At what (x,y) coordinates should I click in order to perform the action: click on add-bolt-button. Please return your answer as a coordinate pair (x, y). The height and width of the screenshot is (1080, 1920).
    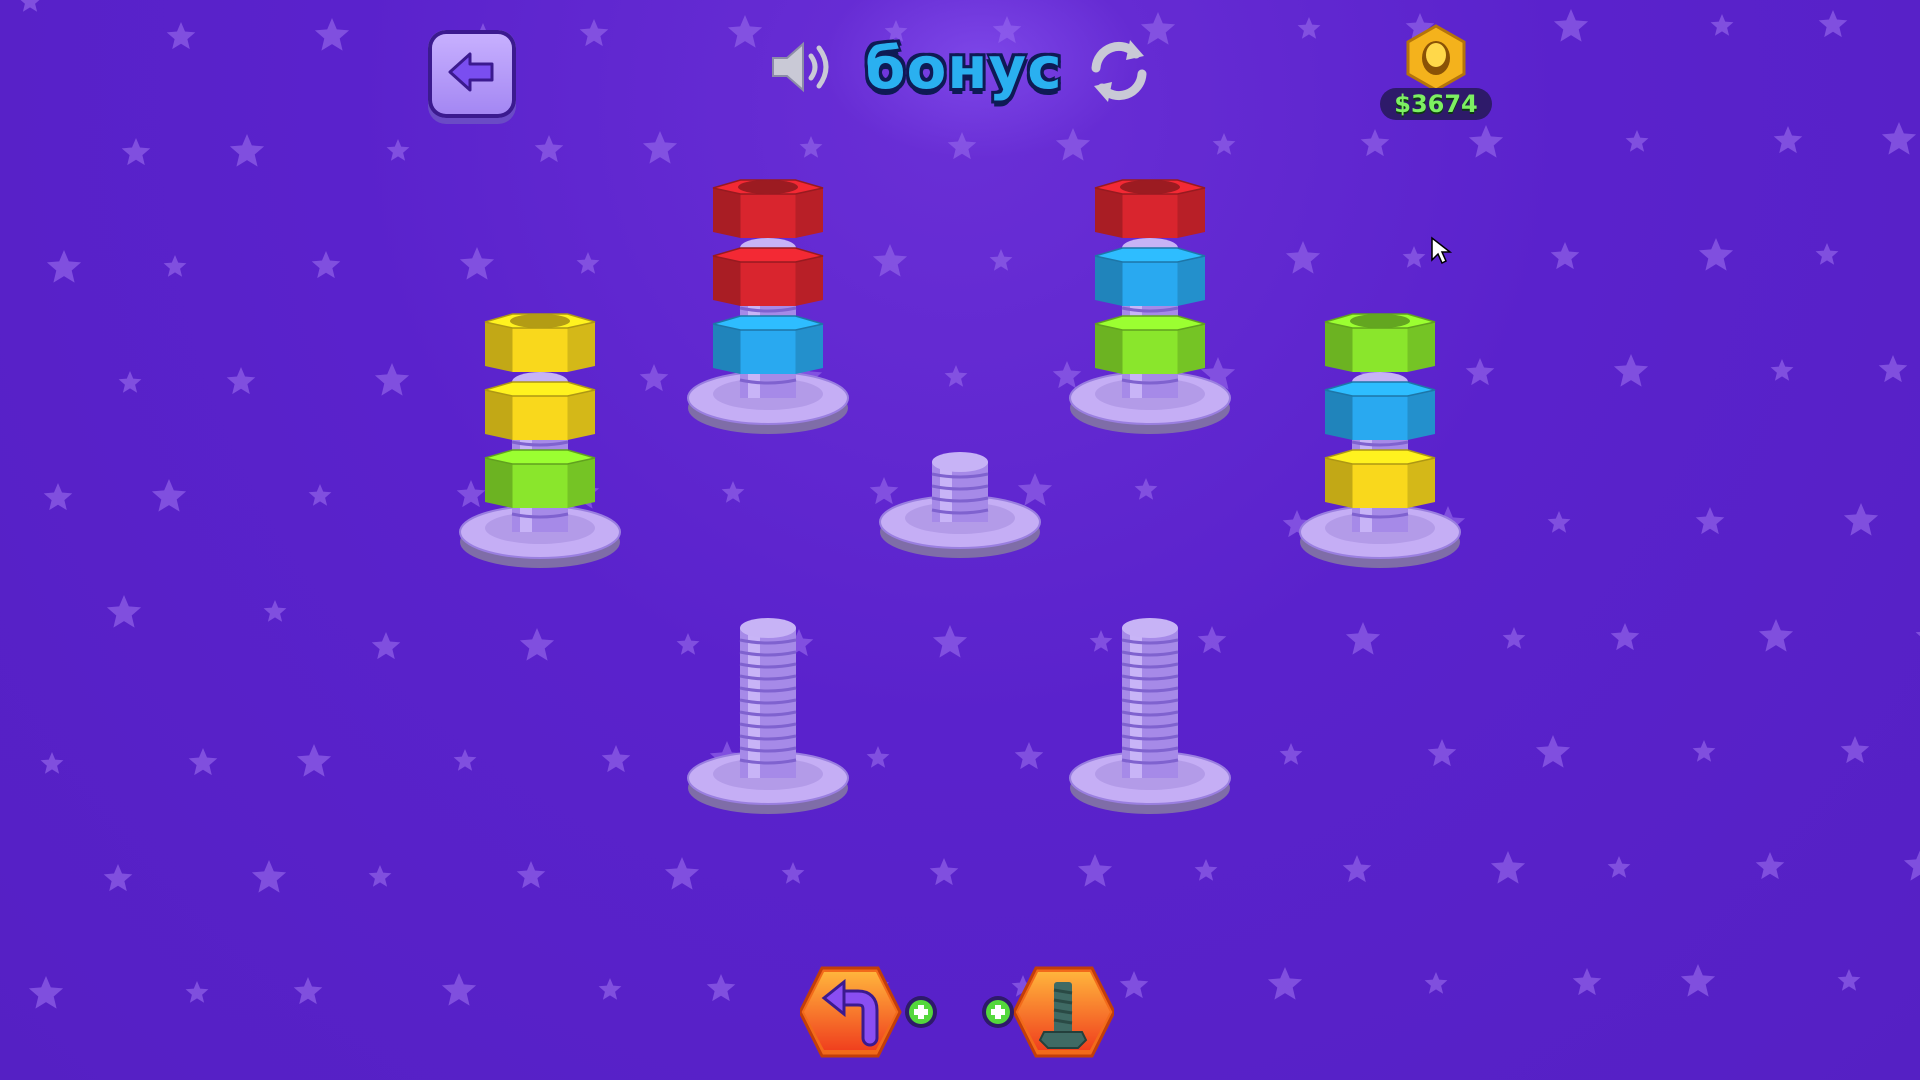
    Looking at the image, I should click on (1044, 1012).